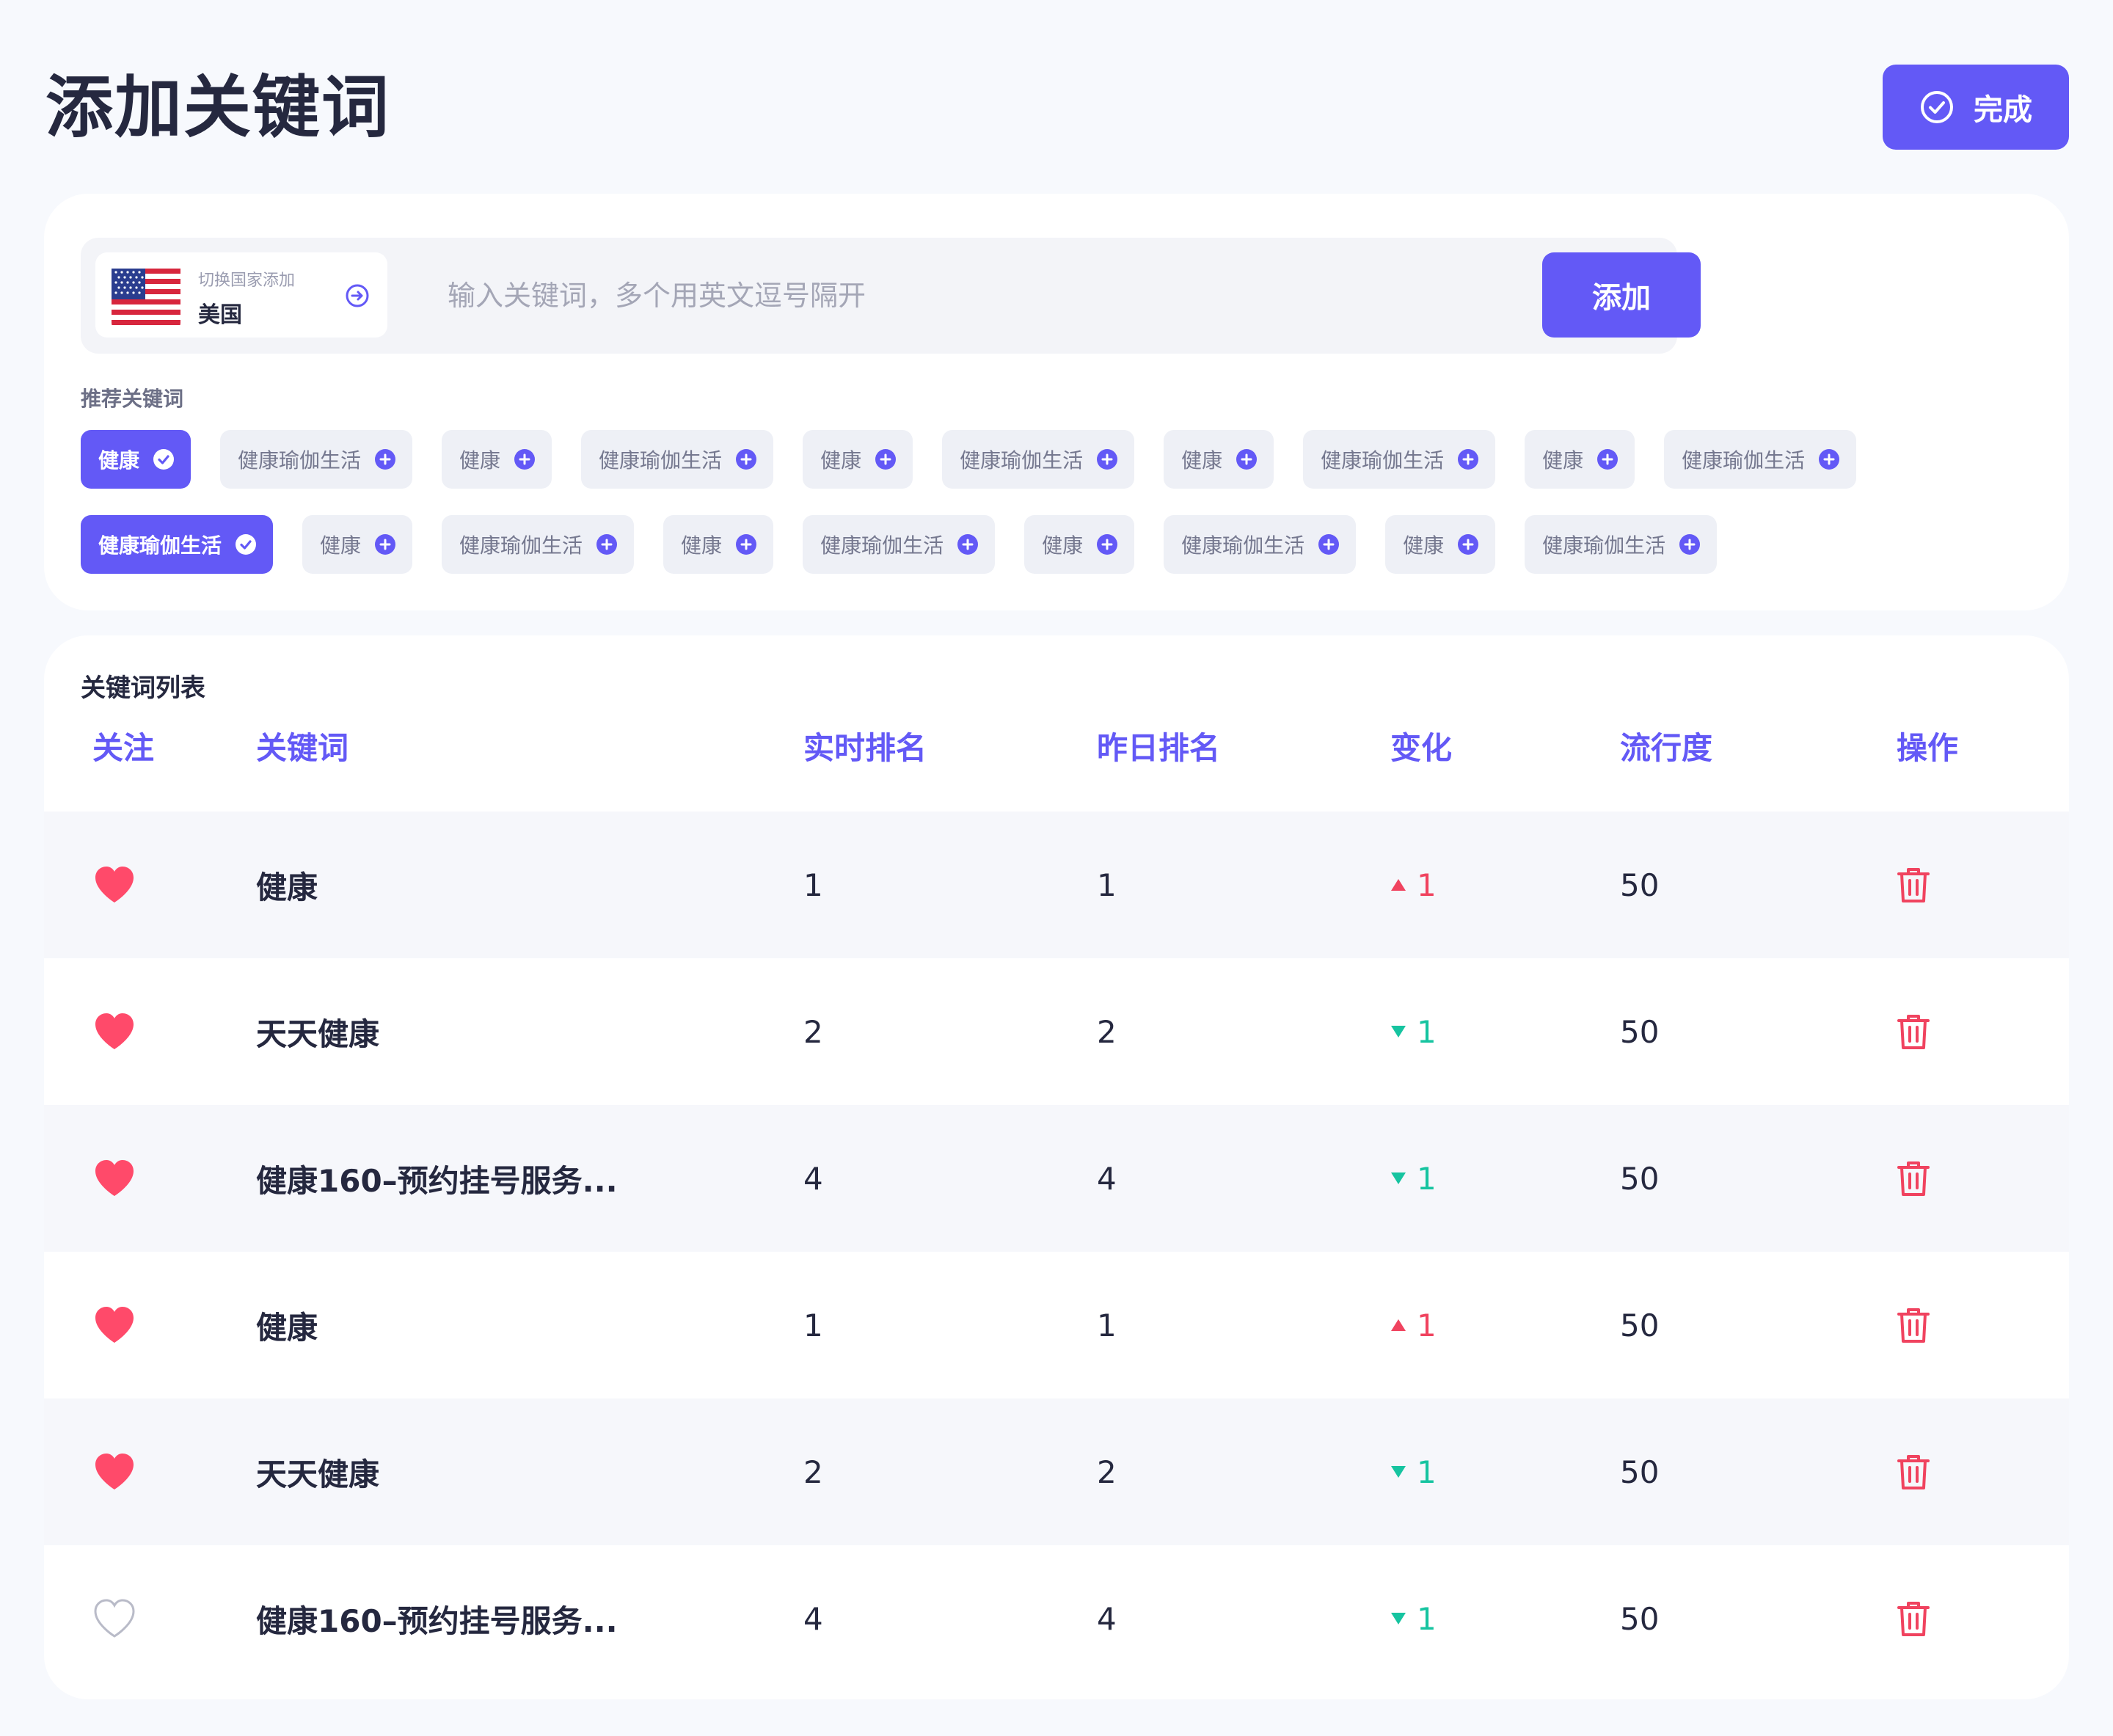 This screenshot has width=2113, height=1736. What do you see at coordinates (302, 748) in the screenshot?
I see `col-keyword: 关键词` at bounding box center [302, 748].